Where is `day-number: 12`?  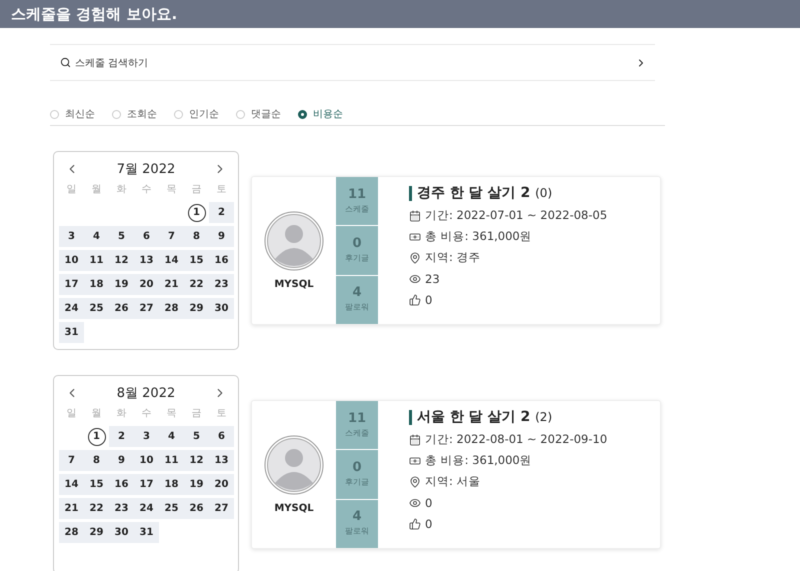 day-number: 12 is located at coordinates (197, 460).